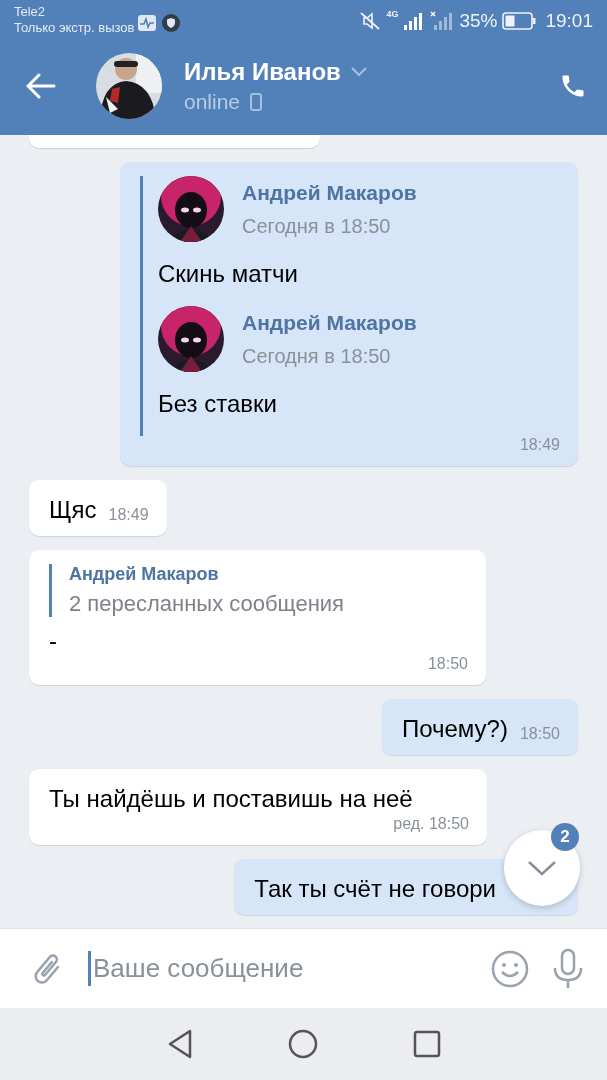 The width and height of the screenshot is (607, 1080). I want to click on contact-name: Илья Иванов, so click(262, 71).